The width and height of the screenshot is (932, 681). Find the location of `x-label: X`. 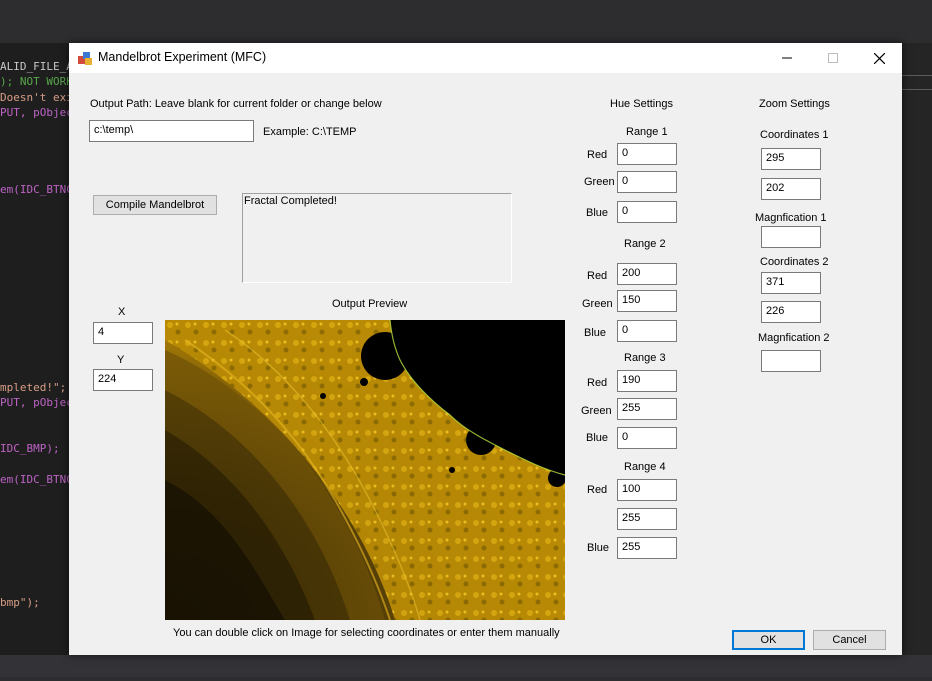

x-label: X is located at coordinates (122, 312).